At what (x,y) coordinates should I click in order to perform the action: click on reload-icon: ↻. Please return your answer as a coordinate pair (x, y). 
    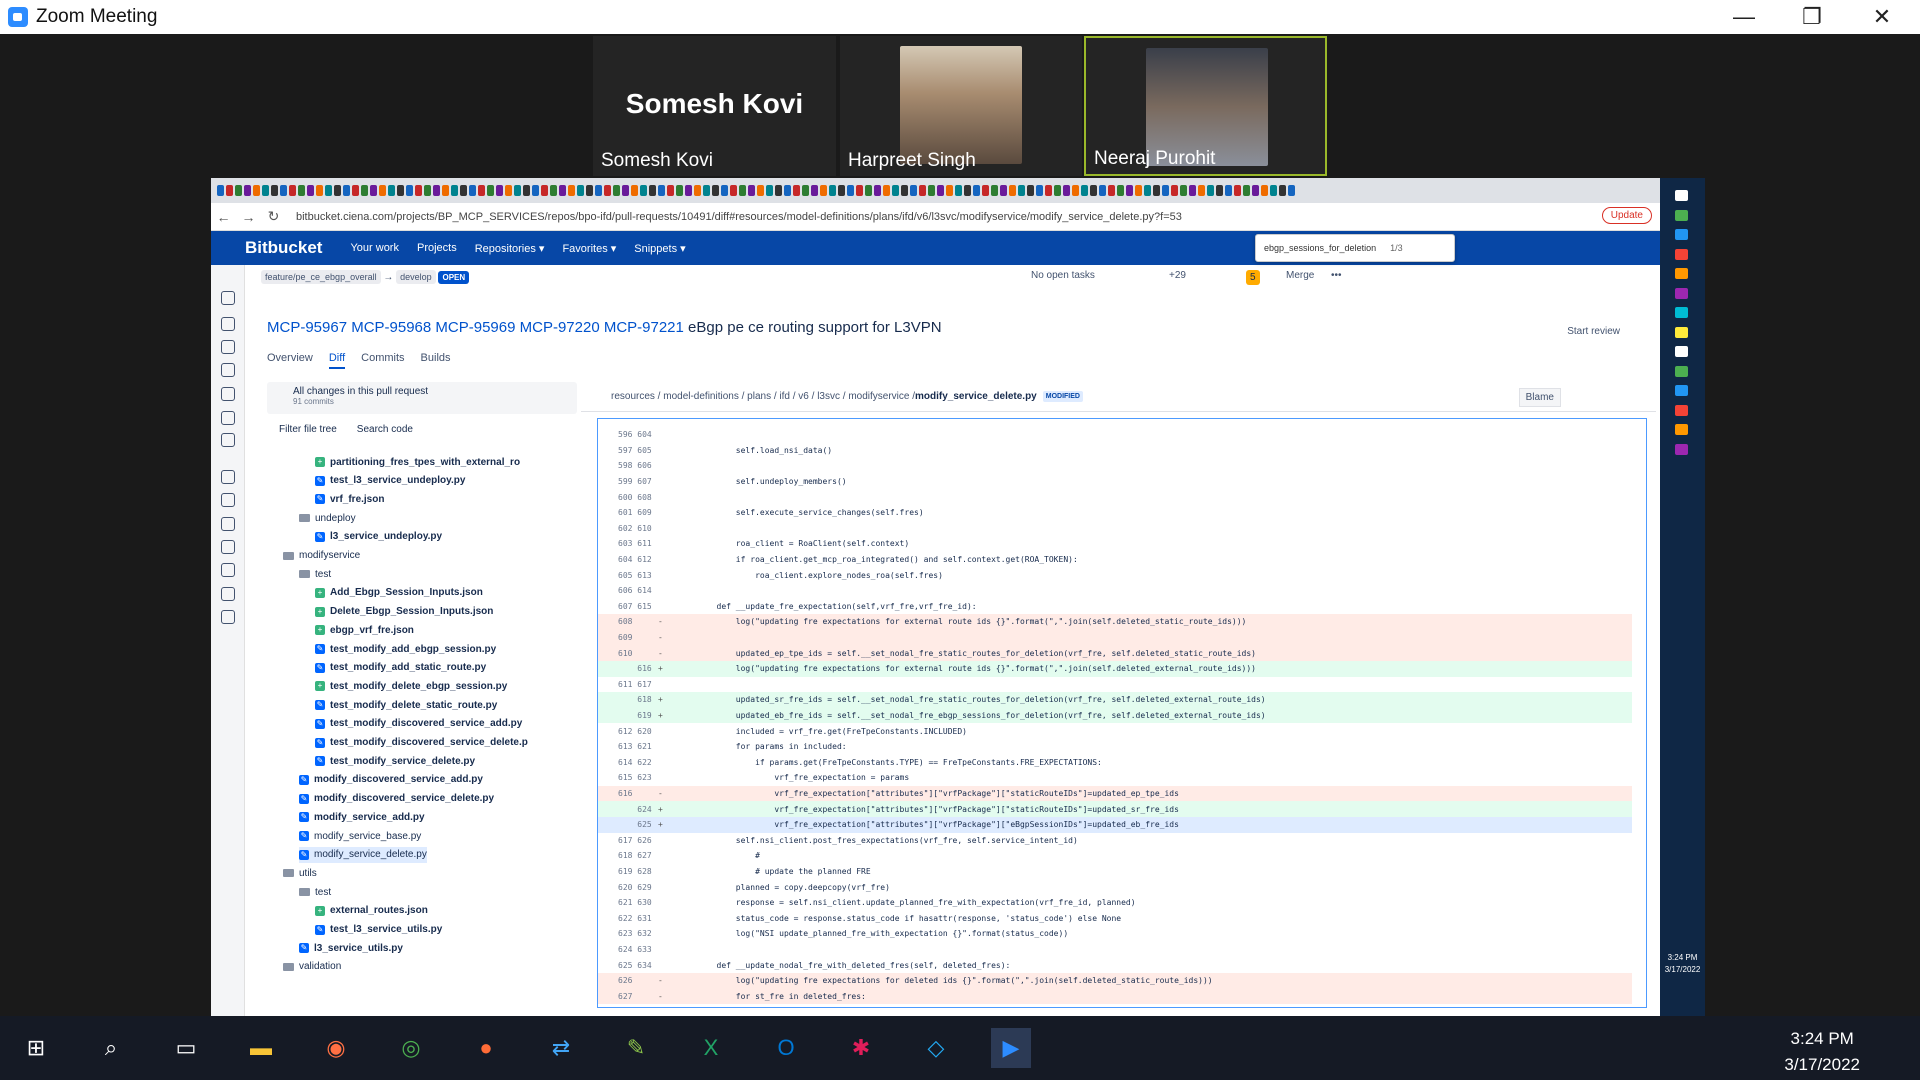
    Looking at the image, I should click on (273, 216).